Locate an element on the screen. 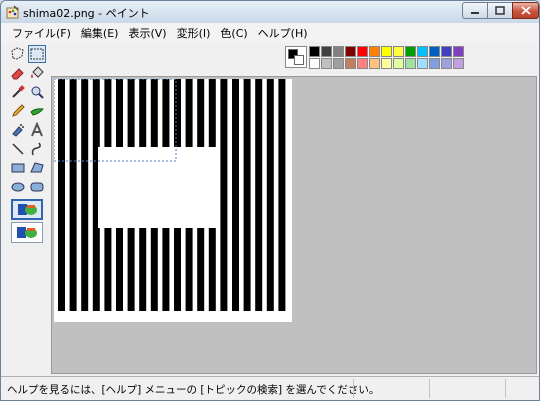 Image resolution: width=540 pixels, height=401 pixels. free-select-tool is located at coordinates (18, 54).